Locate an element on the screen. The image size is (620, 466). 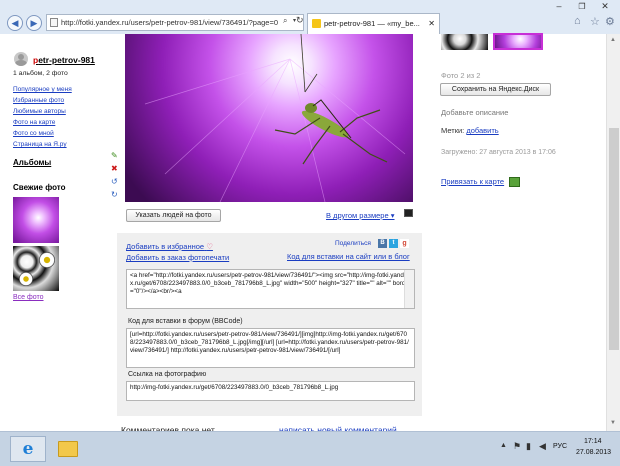
edit-pencil-icon: ✎ is located at coordinates (114, 155).